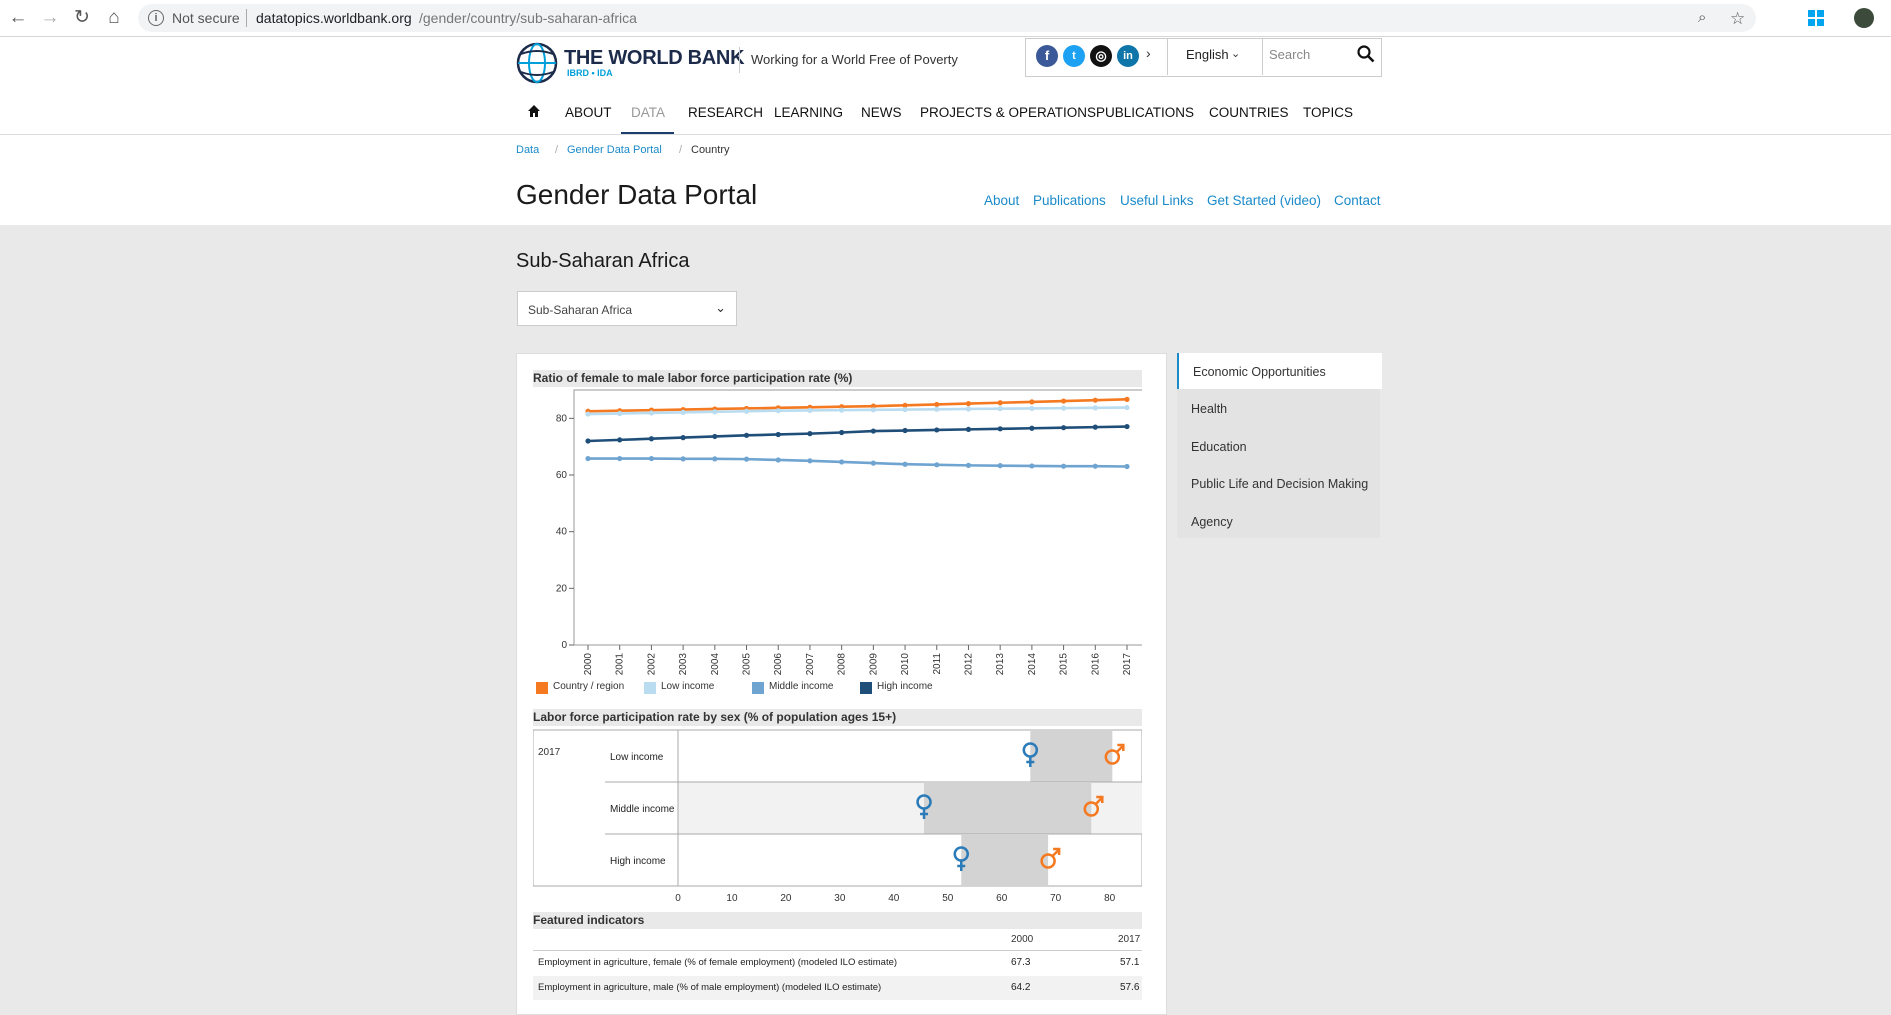  I want to click on divider, so click(1262, 56).